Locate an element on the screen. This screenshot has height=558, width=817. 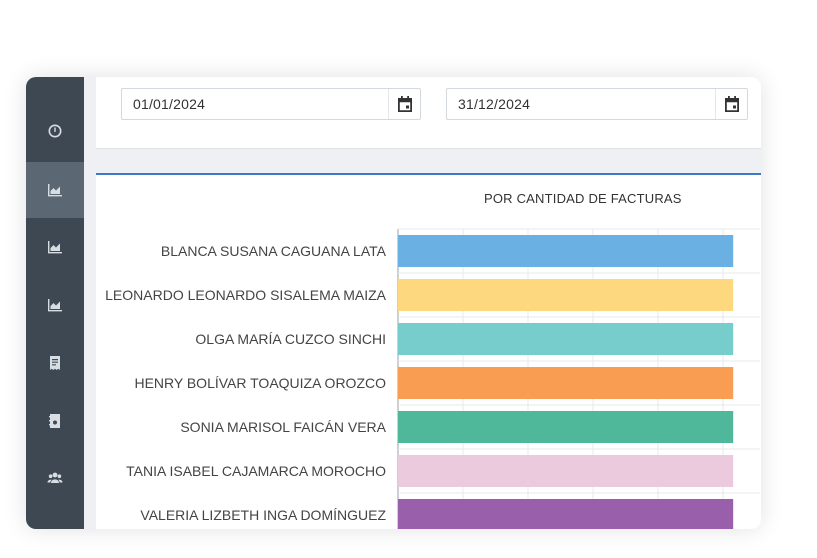
sidebar-item-users is located at coordinates (55, 478).